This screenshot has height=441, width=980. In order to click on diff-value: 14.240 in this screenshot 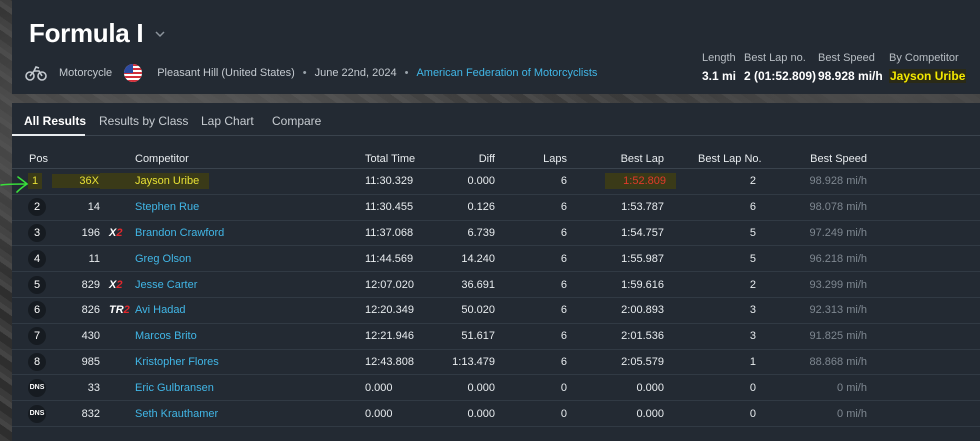, I will do `click(478, 258)`.